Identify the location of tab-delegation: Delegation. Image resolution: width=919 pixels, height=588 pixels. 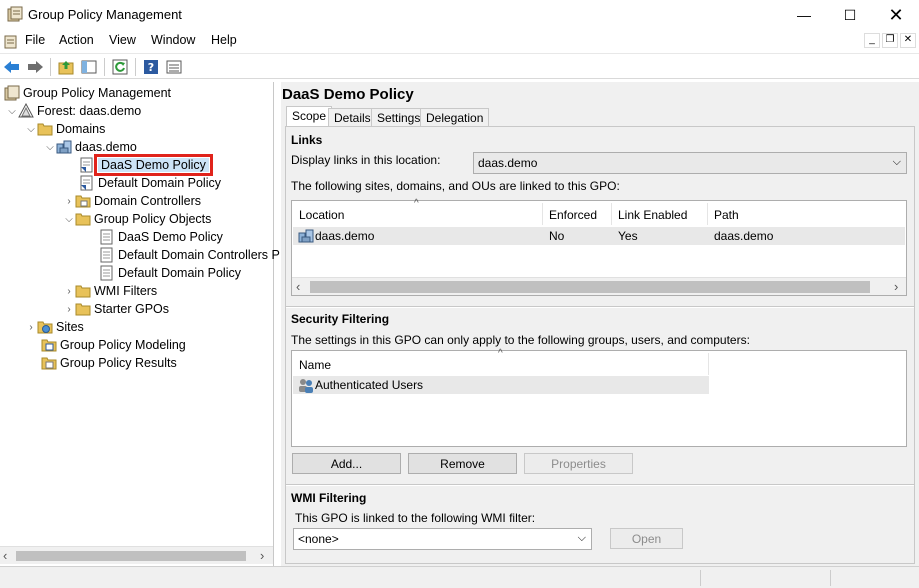
(455, 117).